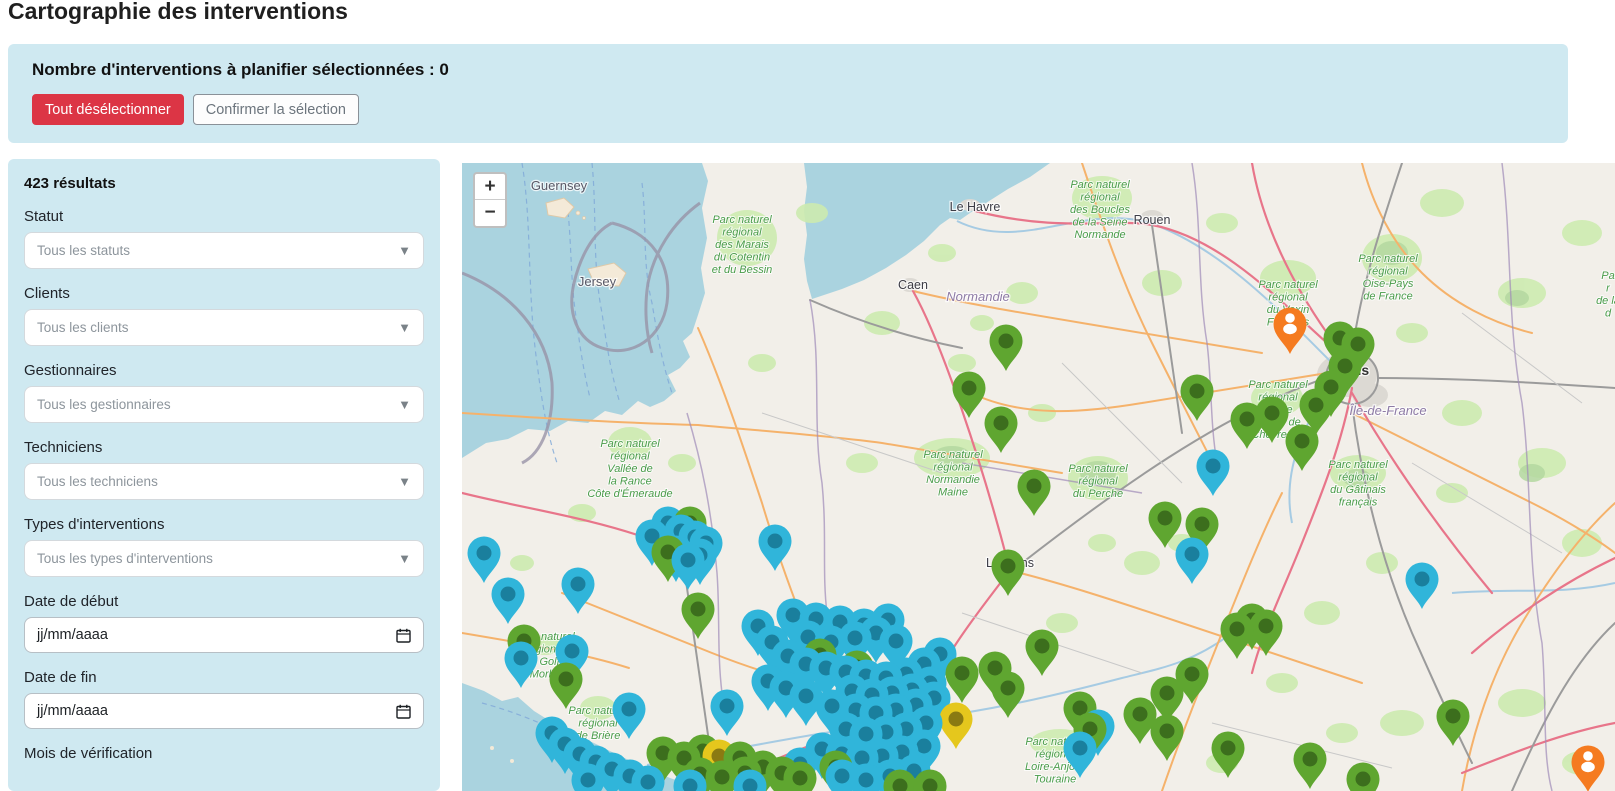 This screenshot has width=1615, height=791. Describe the element at coordinates (84, 250) in the screenshot. I see `filter-placeholder-statut: Tous les statuts` at that location.